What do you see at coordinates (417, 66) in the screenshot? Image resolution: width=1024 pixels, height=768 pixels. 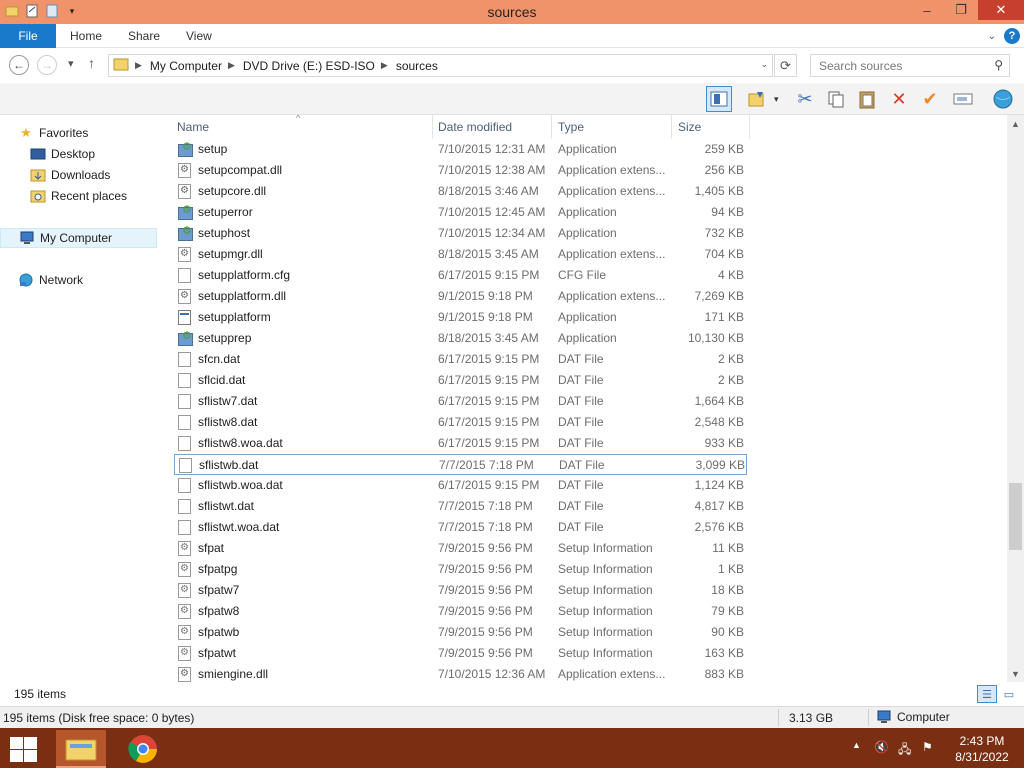 I see `breadcrumb-sources: sources` at bounding box center [417, 66].